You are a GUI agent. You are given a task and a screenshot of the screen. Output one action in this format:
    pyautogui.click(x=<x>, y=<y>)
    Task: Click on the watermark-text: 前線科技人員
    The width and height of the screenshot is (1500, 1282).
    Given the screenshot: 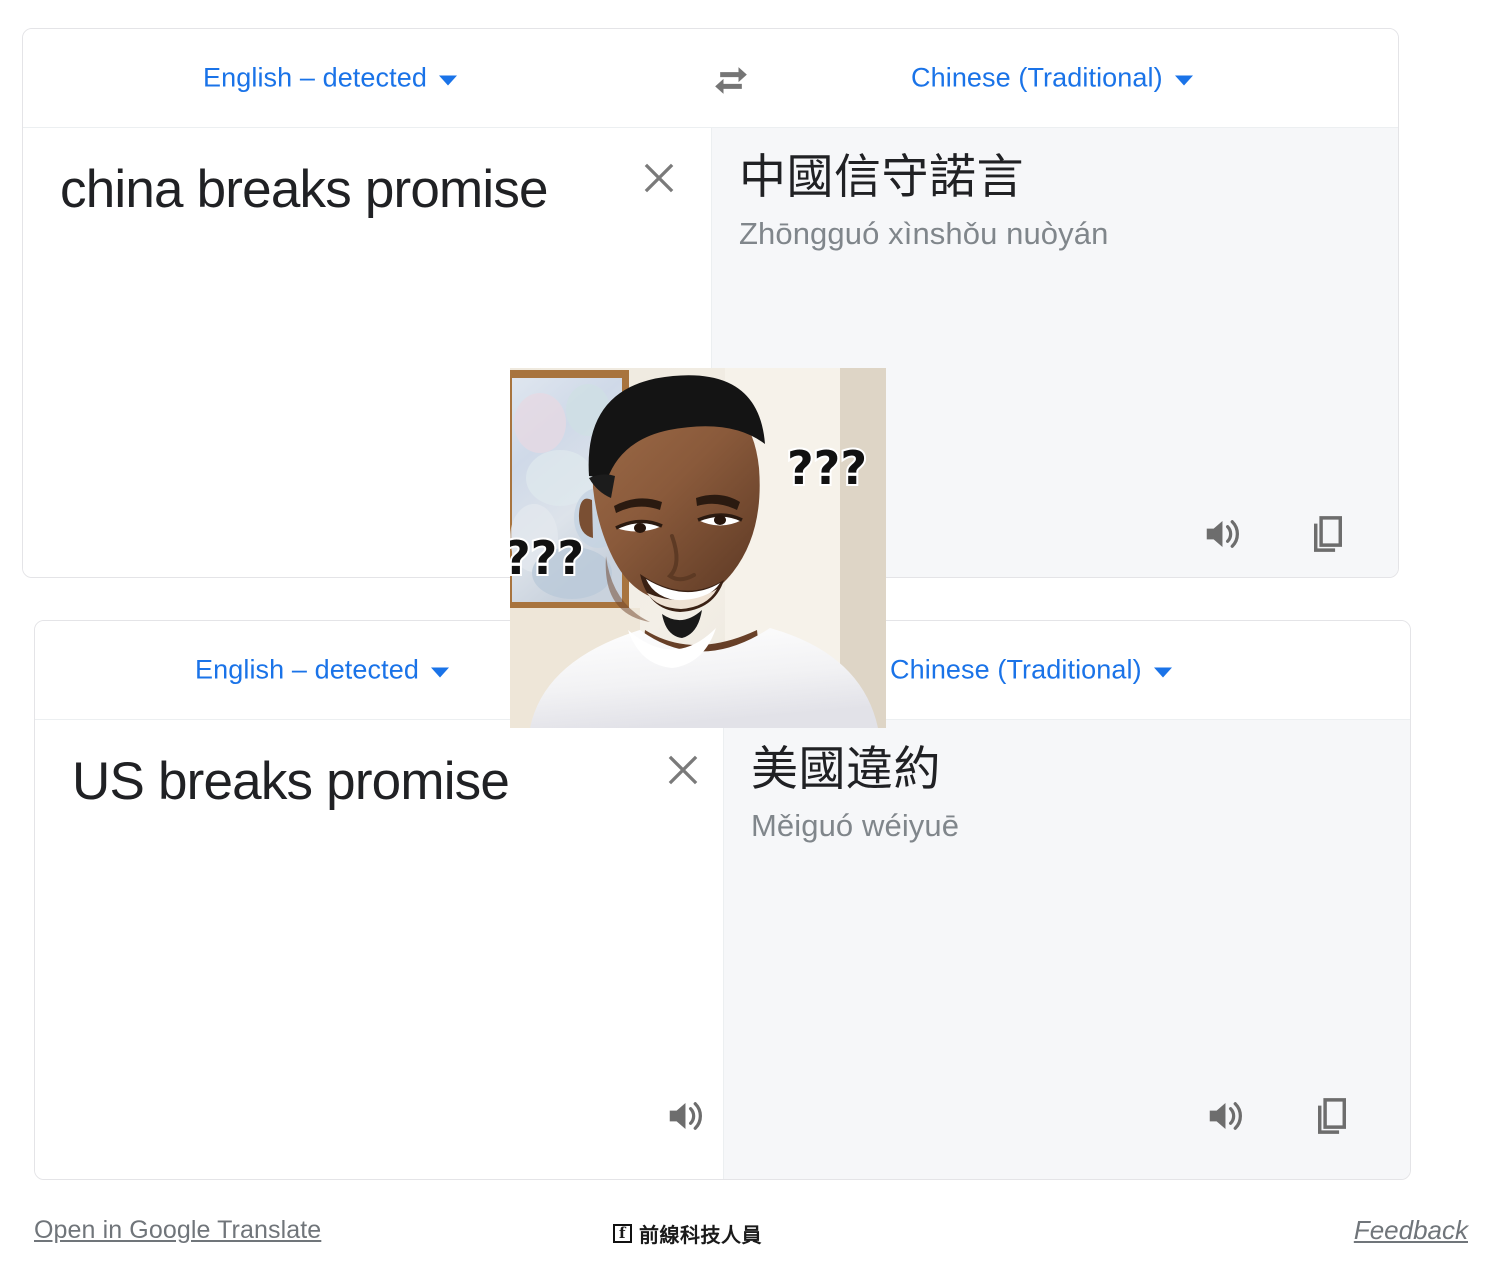 What is the action you would take?
    pyautogui.click(x=700, y=1235)
    